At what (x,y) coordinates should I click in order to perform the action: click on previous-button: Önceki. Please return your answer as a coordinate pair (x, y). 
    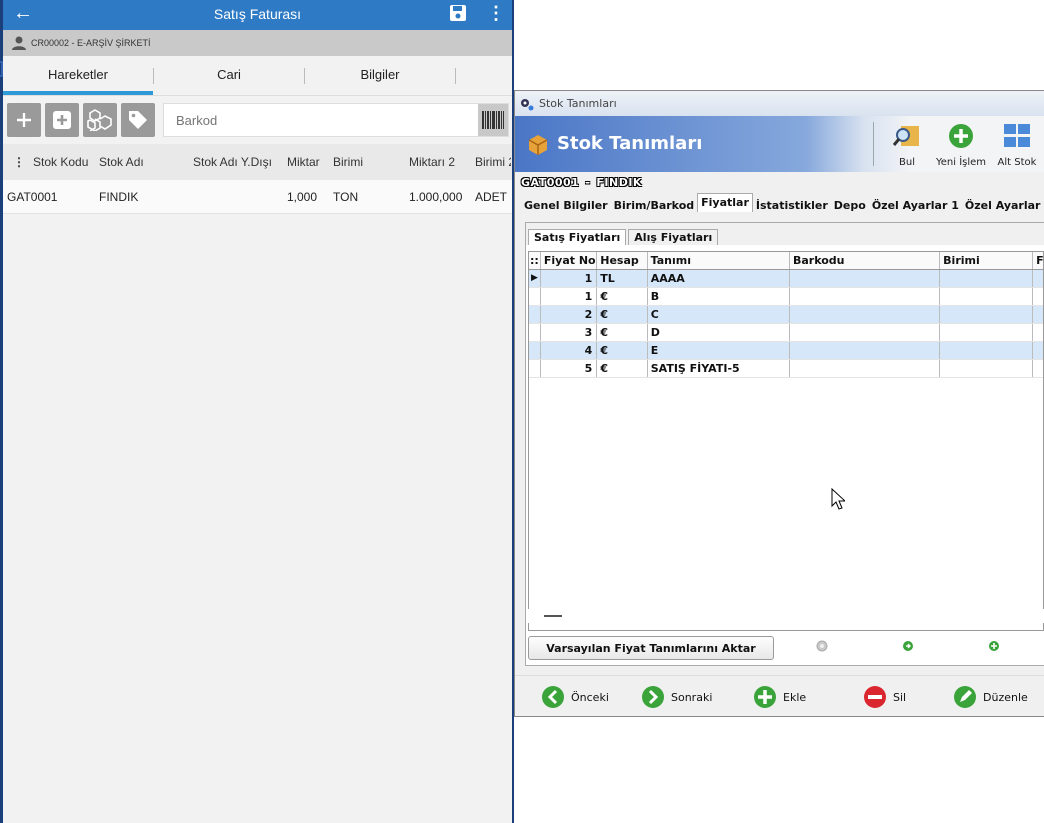
    Looking at the image, I should click on (575, 697).